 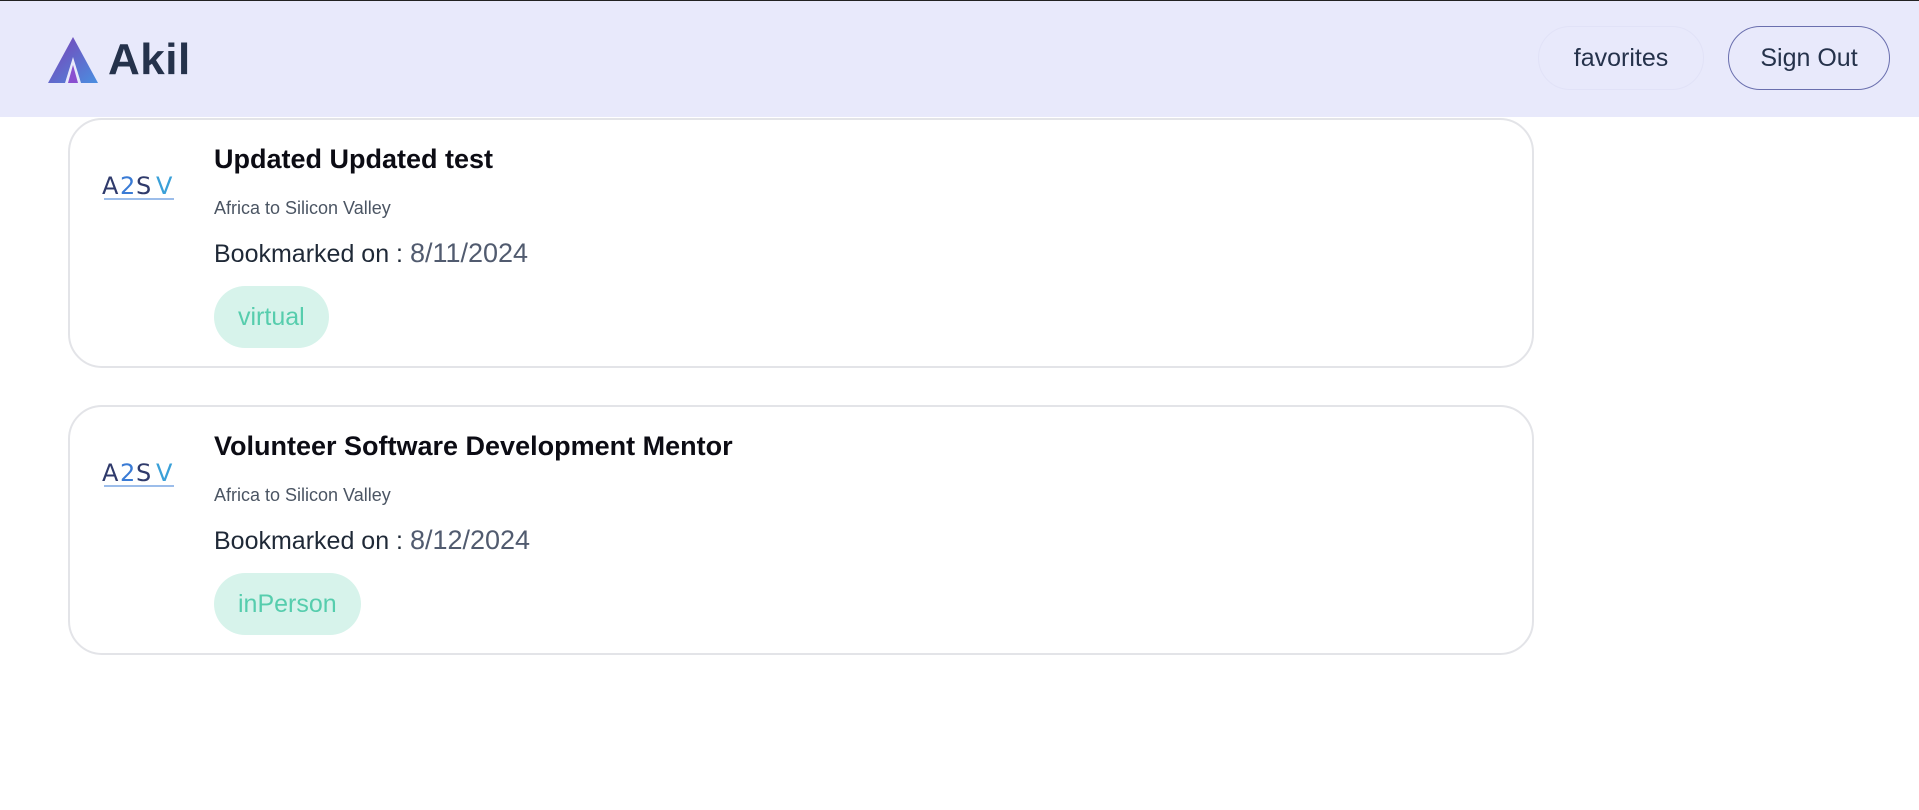 What do you see at coordinates (959, 59) in the screenshot?
I see `top-navbar: Akil favorites Sign Out` at bounding box center [959, 59].